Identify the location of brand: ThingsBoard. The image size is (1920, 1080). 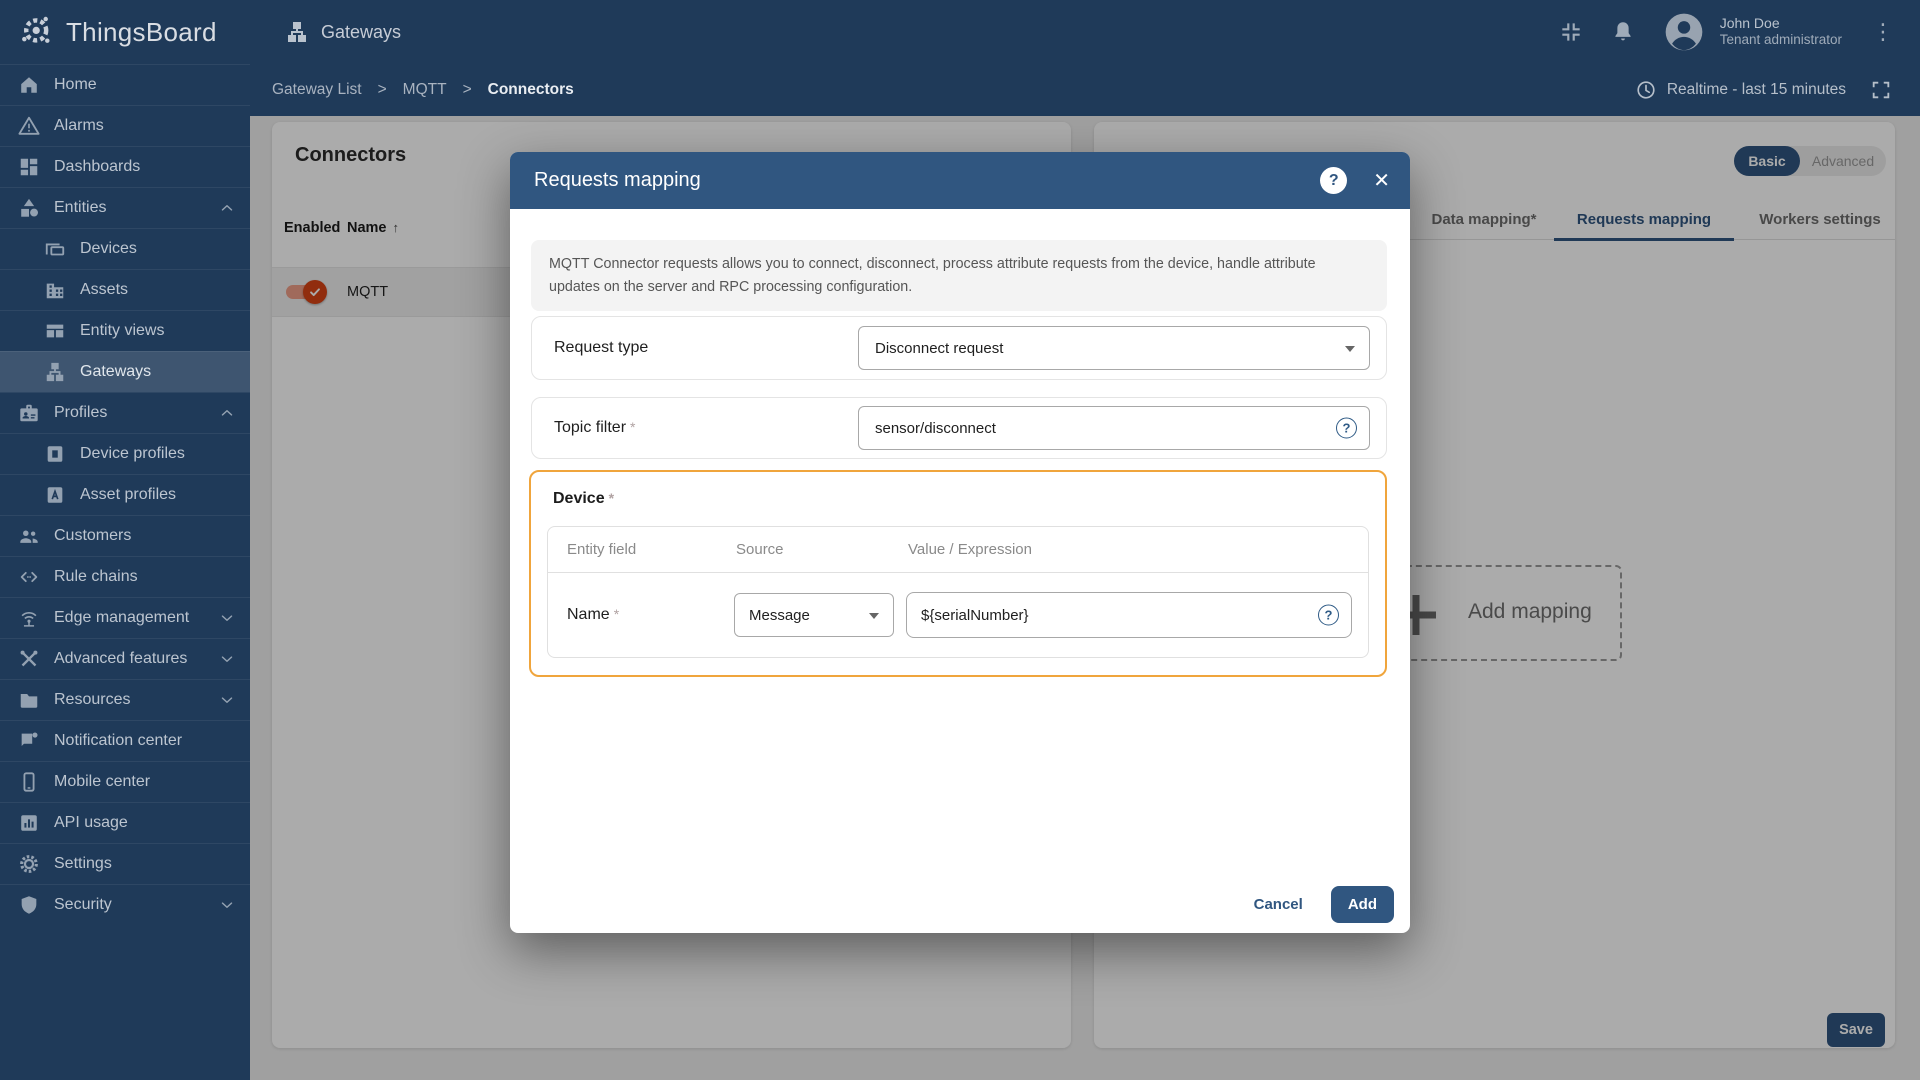
(125, 32).